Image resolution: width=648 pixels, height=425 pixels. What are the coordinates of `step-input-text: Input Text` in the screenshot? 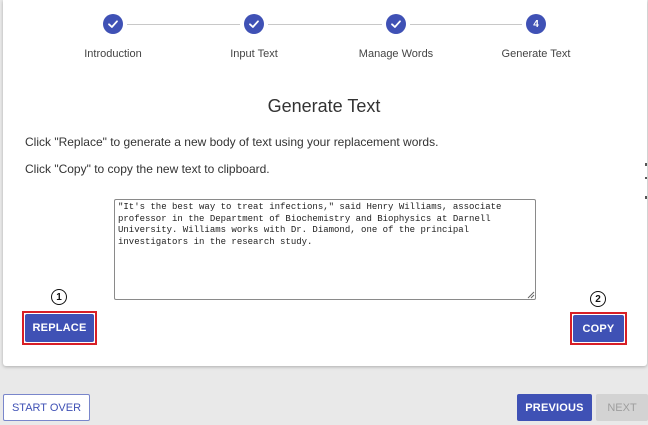 It's located at (254, 37).